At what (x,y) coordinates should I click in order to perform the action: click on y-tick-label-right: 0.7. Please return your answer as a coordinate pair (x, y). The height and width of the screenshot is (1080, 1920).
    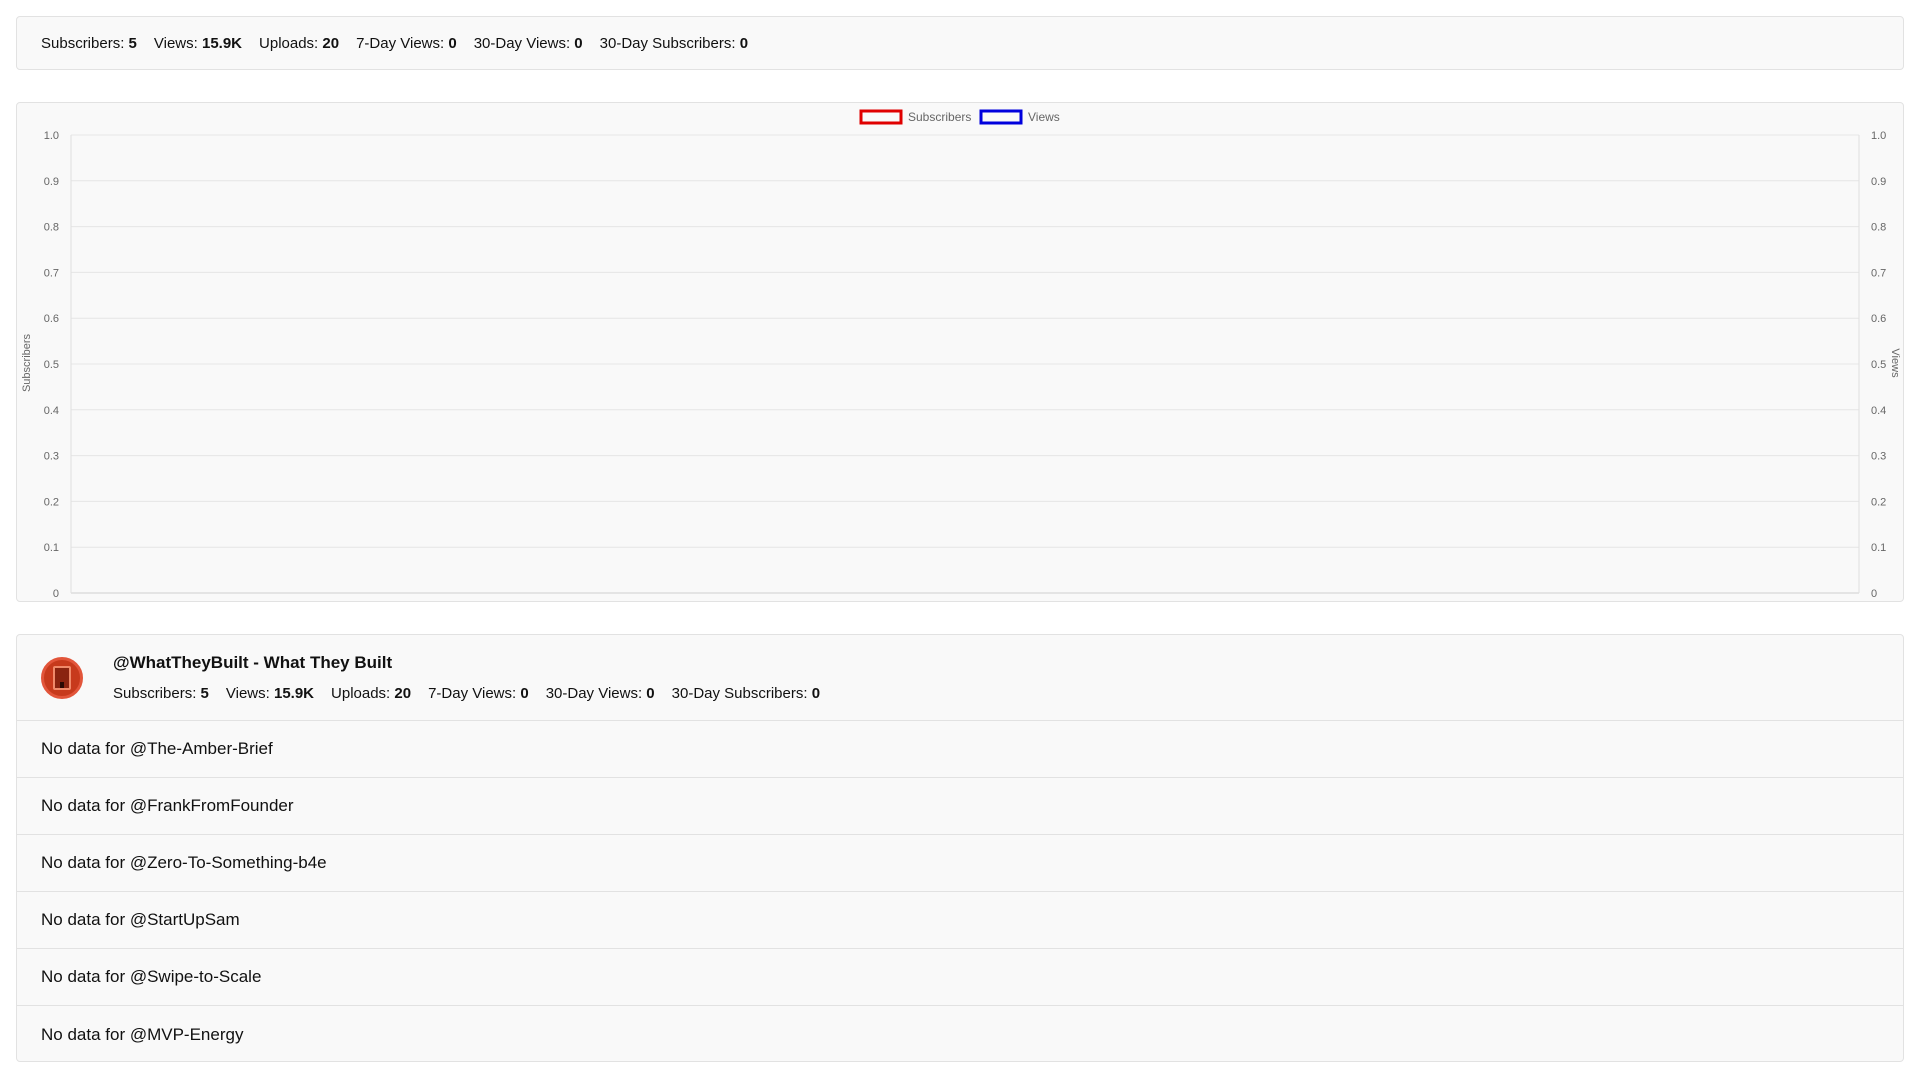
    Looking at the image, I should click on (1878, 273).